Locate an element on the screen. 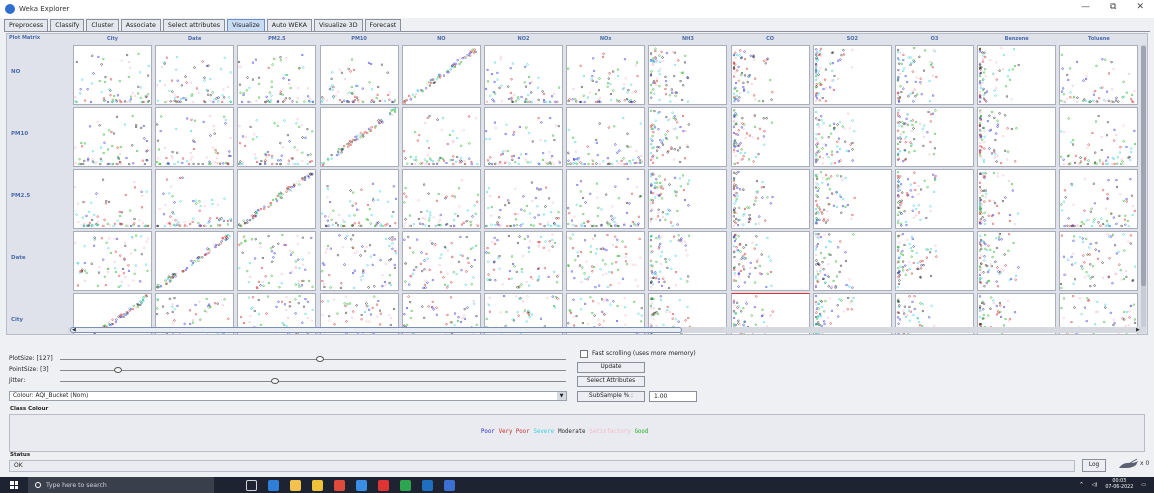  edge-icon is located at coordinates (273, 485).